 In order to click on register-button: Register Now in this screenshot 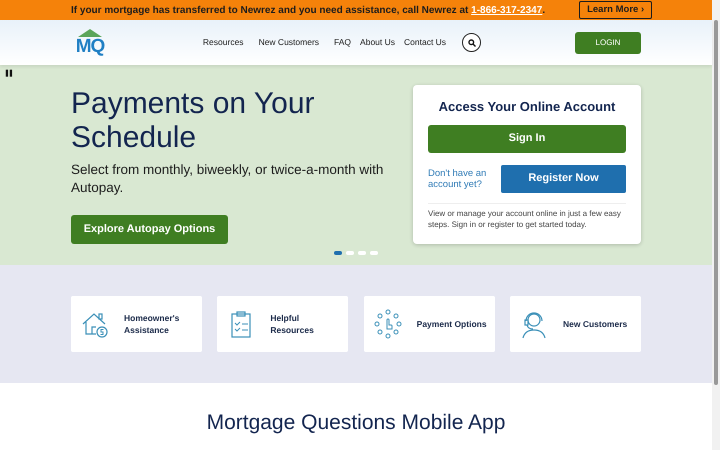, I will do `click(563, 178)`.